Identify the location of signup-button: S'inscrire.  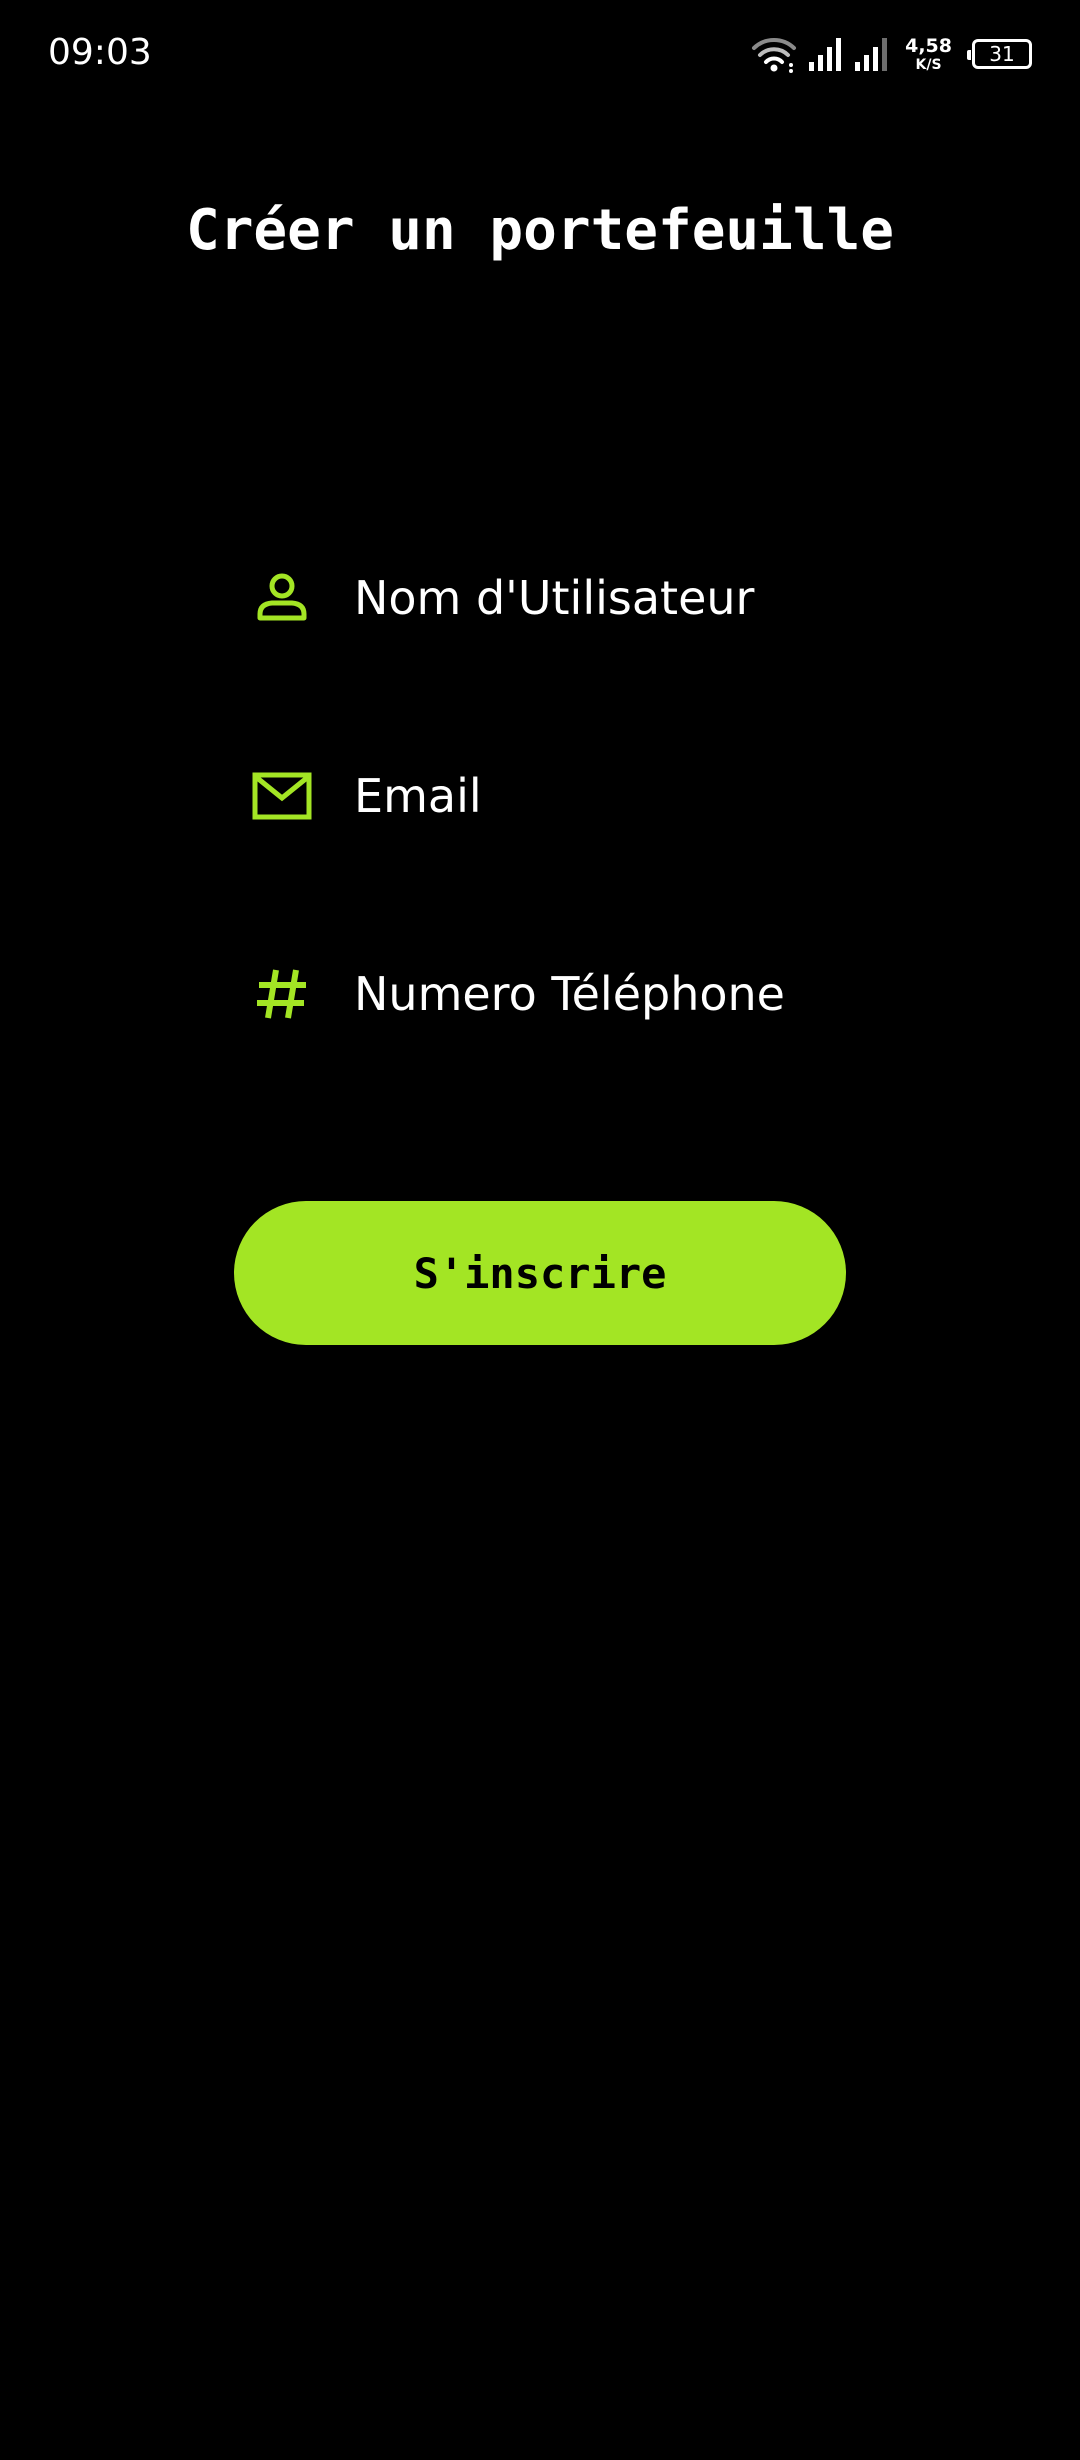
(540, 1273).